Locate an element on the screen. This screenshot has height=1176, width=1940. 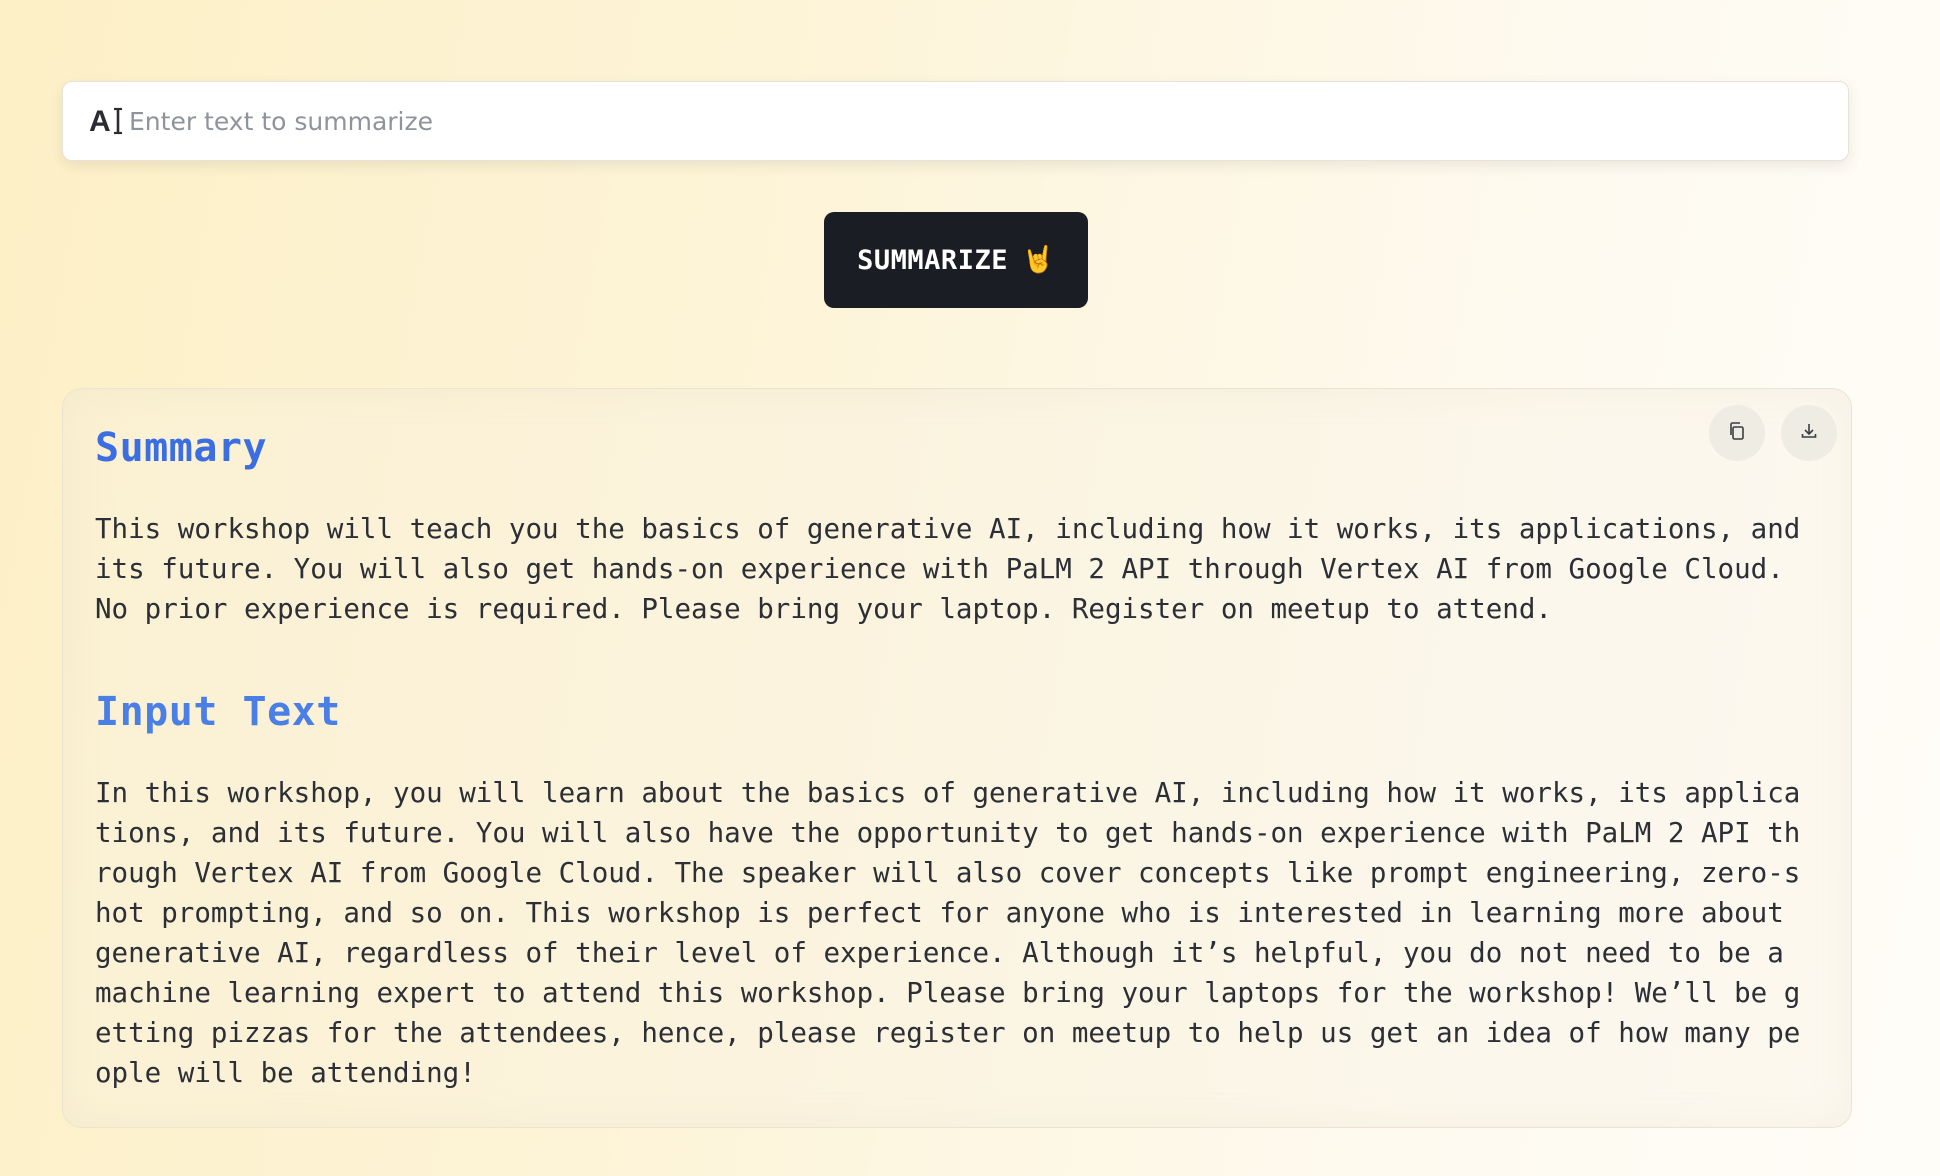
summary-heading: Summary is located at coordinates (181, 448).